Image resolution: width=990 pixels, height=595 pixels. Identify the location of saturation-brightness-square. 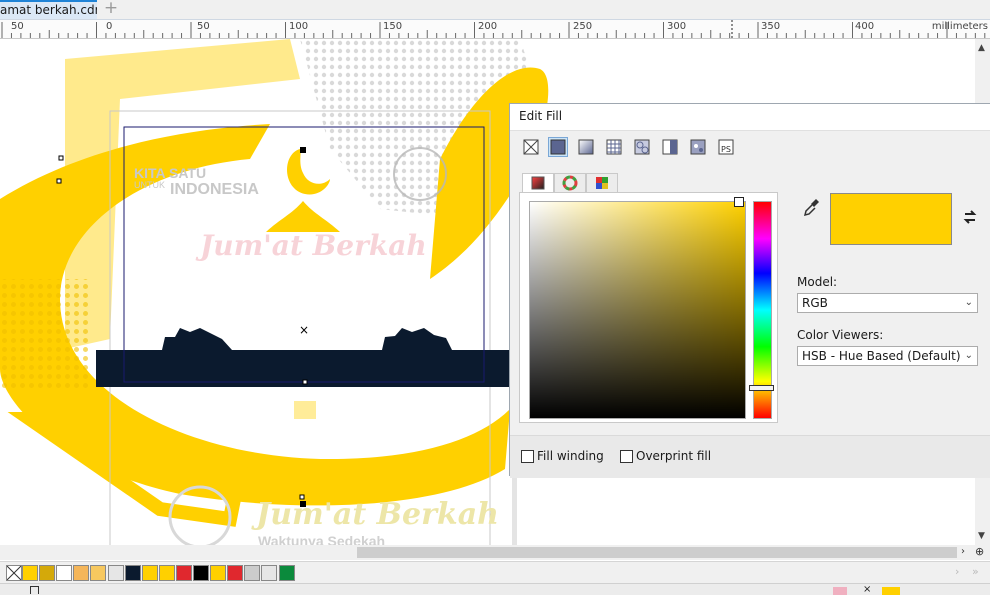
(637, 310).